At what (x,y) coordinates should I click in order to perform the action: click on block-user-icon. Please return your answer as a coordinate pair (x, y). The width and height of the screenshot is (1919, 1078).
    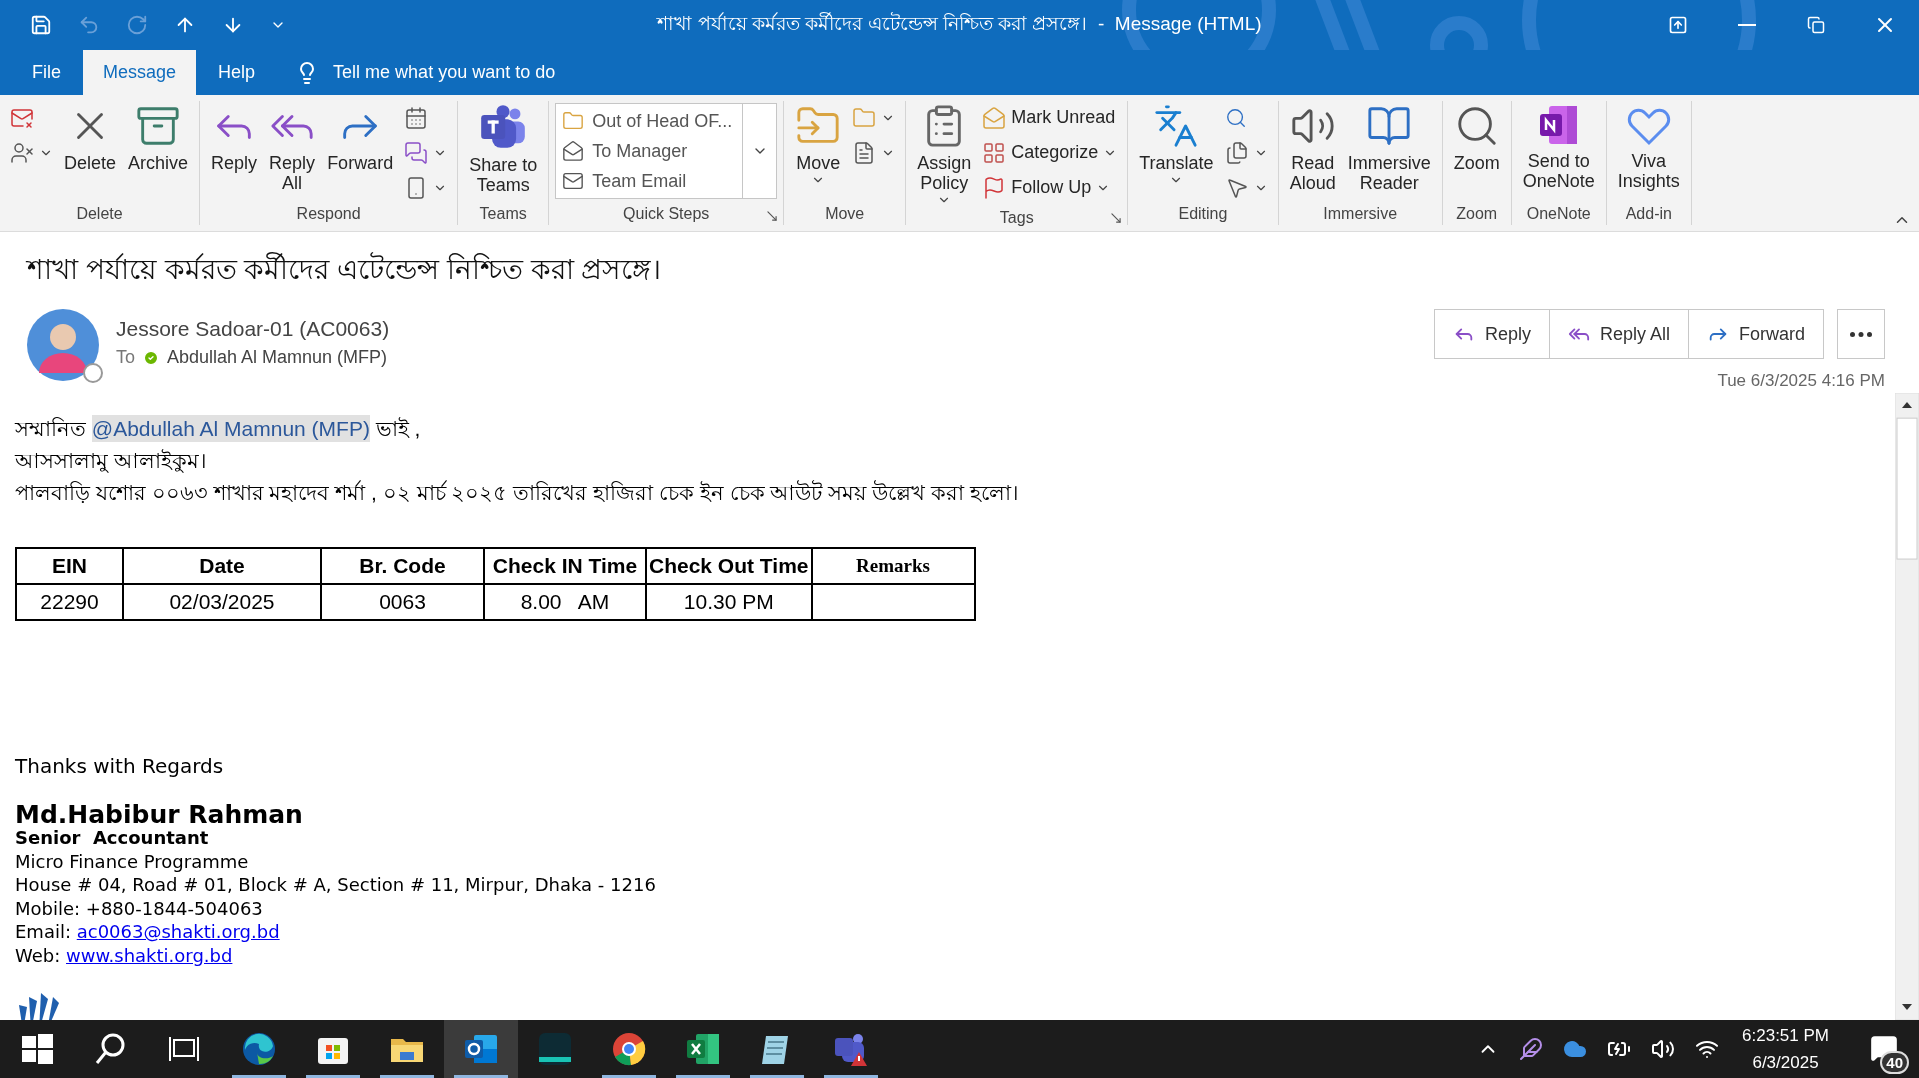
    Looking at the image, I should click on (22, 152).